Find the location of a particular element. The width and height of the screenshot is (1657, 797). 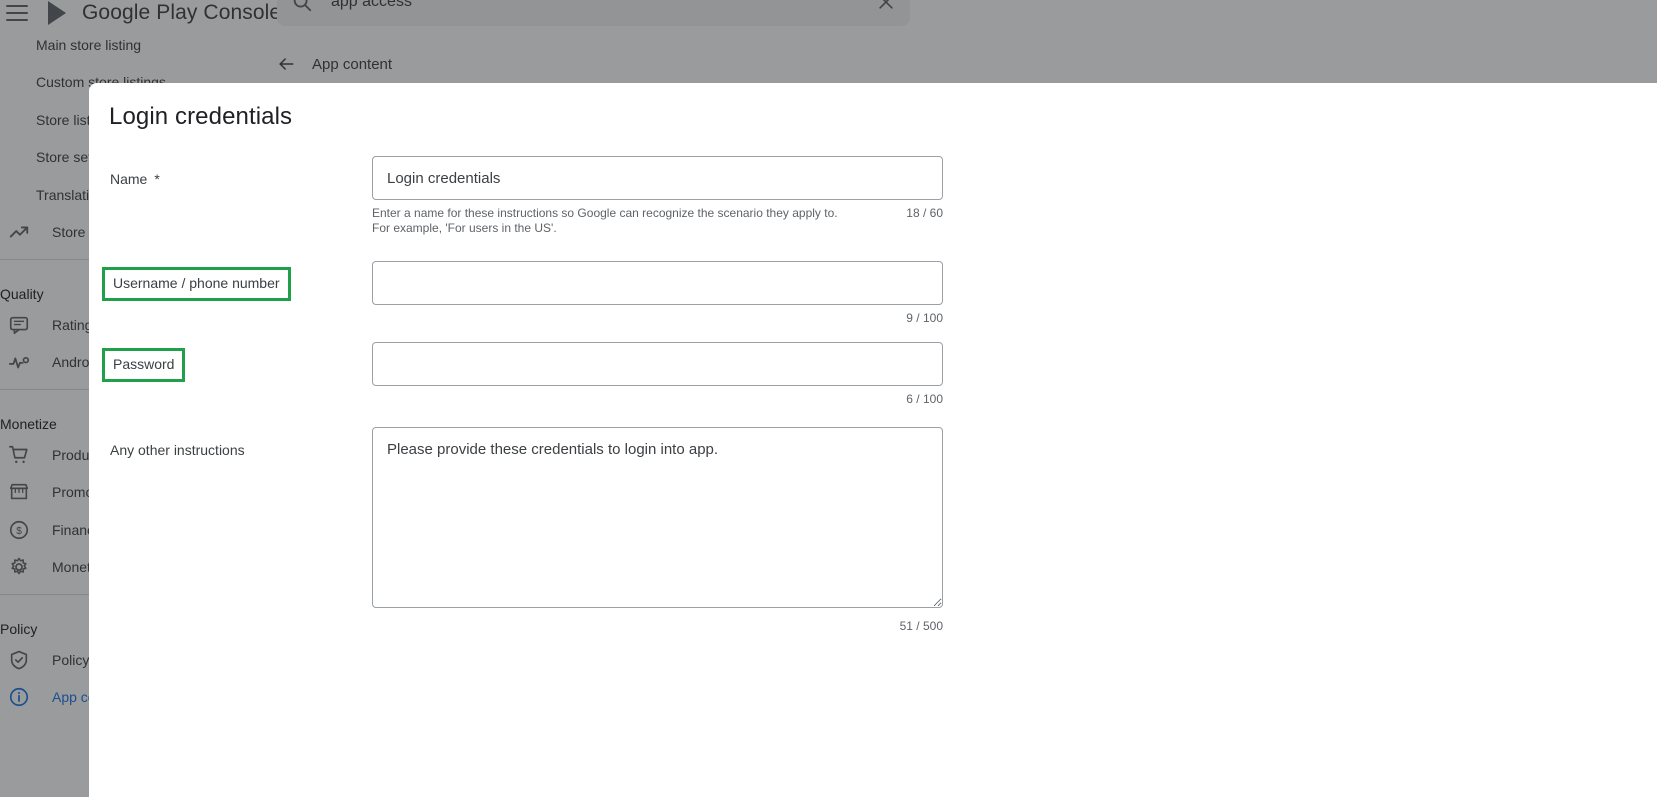

field-control-username: 9 / 100 is located at coordinates (657, 293).